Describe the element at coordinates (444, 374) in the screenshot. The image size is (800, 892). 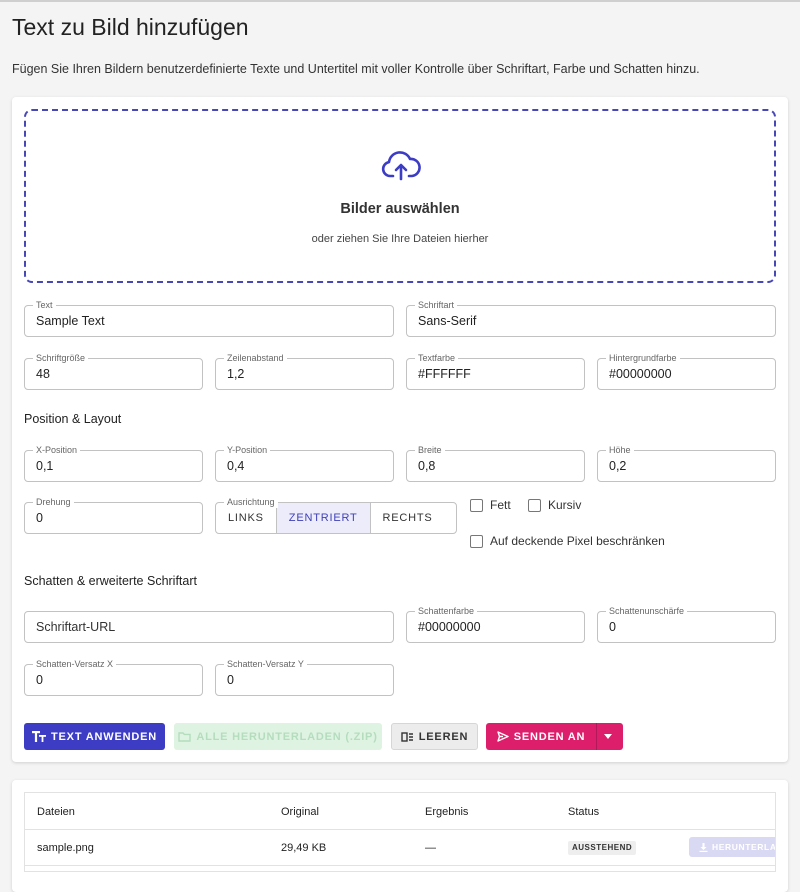
I see `text-color-value: #FFFFFF` at that location.